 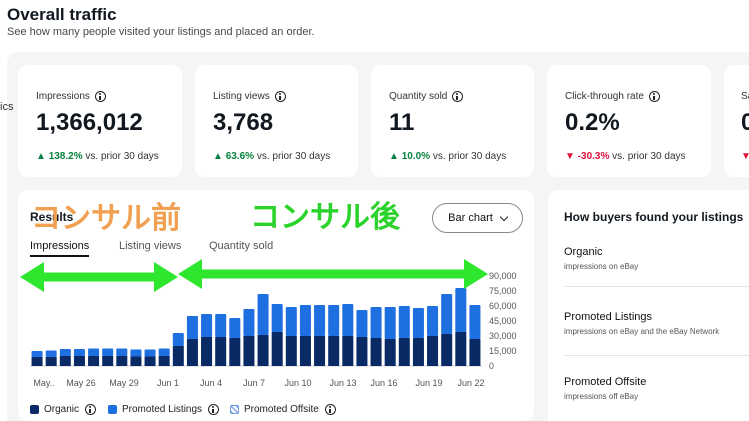 I want to click on legend-promoted-listings: Promoted Listings, so click(x=164, y=409).